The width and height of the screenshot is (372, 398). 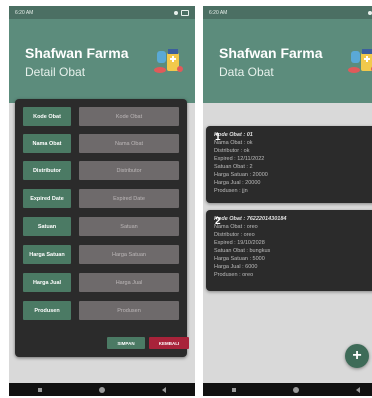 What do you see at coordinates (232, 151) in the screenshot?
I see `item-distributor: Distributor : ok` at bounding box center [232, 151].